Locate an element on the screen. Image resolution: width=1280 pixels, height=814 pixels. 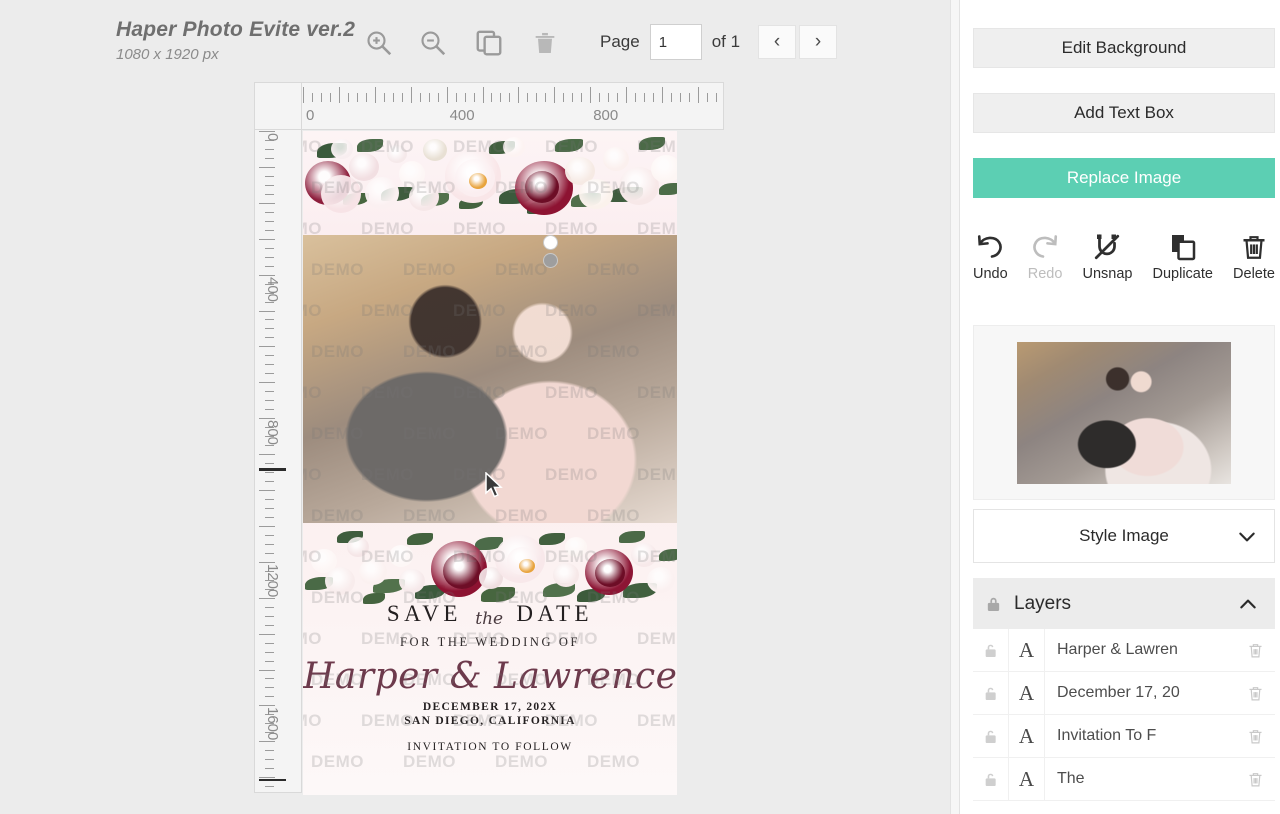
chevron-up-icon is located at coordinates (1248, 606).